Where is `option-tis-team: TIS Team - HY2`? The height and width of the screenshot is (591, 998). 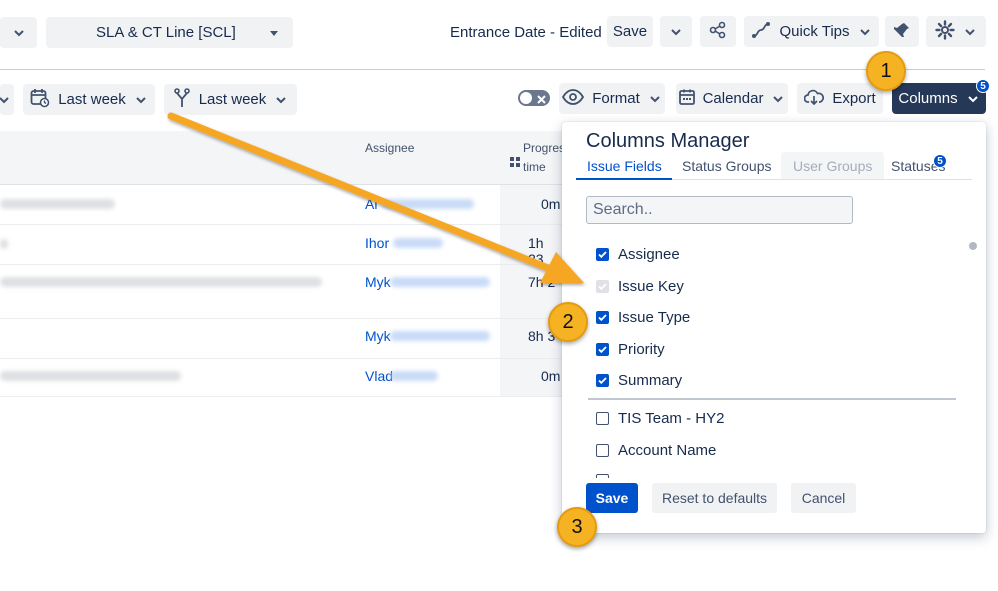 option-tis-team: TIS Team - HY2 is located at coordinates (660, 418).